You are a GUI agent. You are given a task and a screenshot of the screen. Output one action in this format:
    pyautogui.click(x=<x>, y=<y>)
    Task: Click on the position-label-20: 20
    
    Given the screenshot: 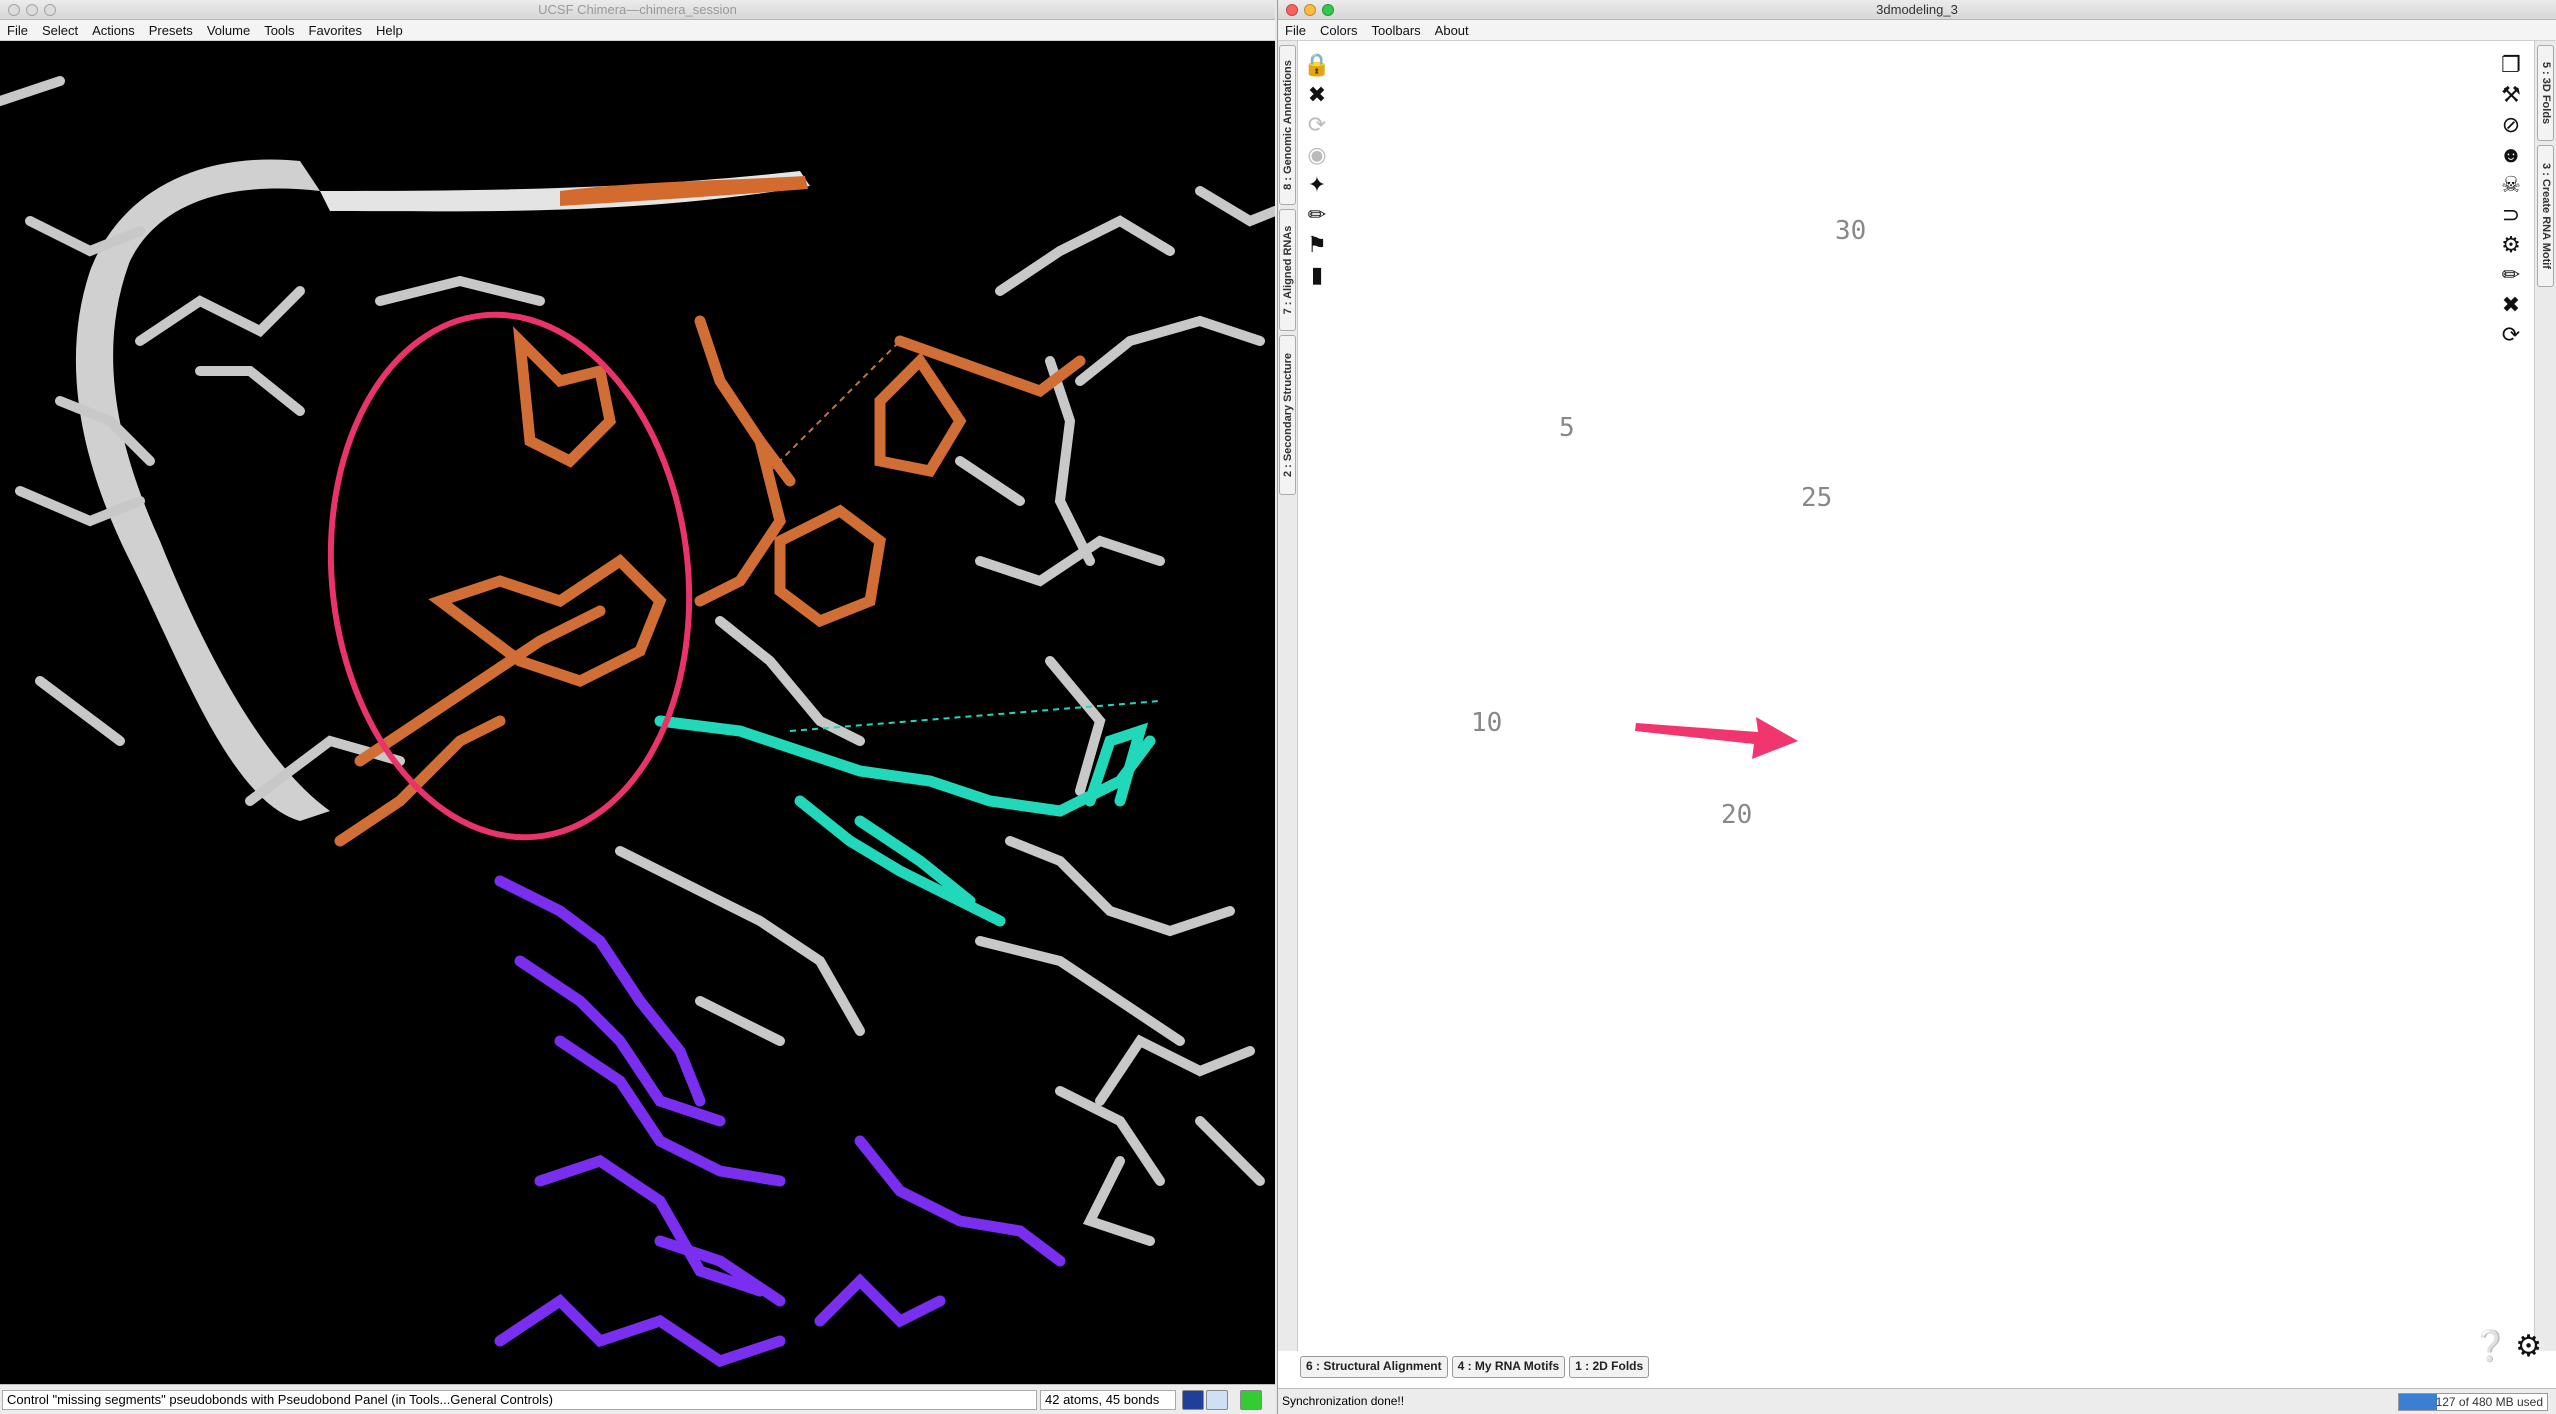 What is the action you would take?
    pyautogui.click(x=1736, y=815)
    